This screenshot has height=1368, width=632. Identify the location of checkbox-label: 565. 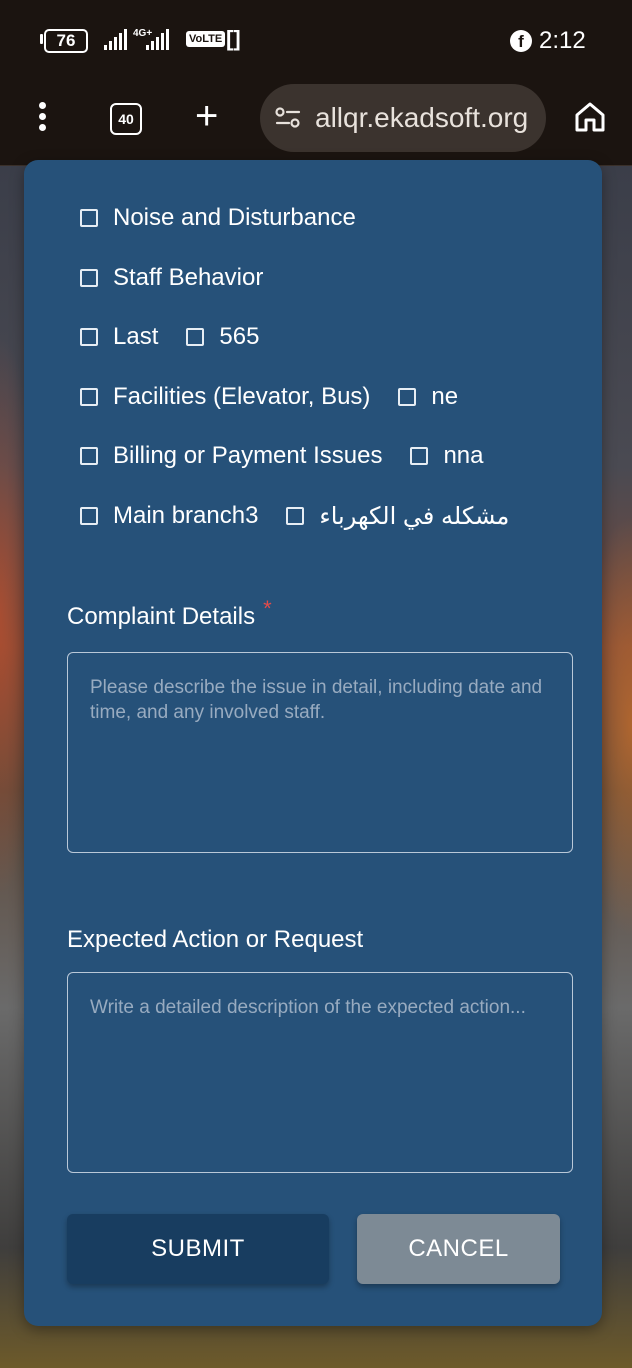
(239, 337).